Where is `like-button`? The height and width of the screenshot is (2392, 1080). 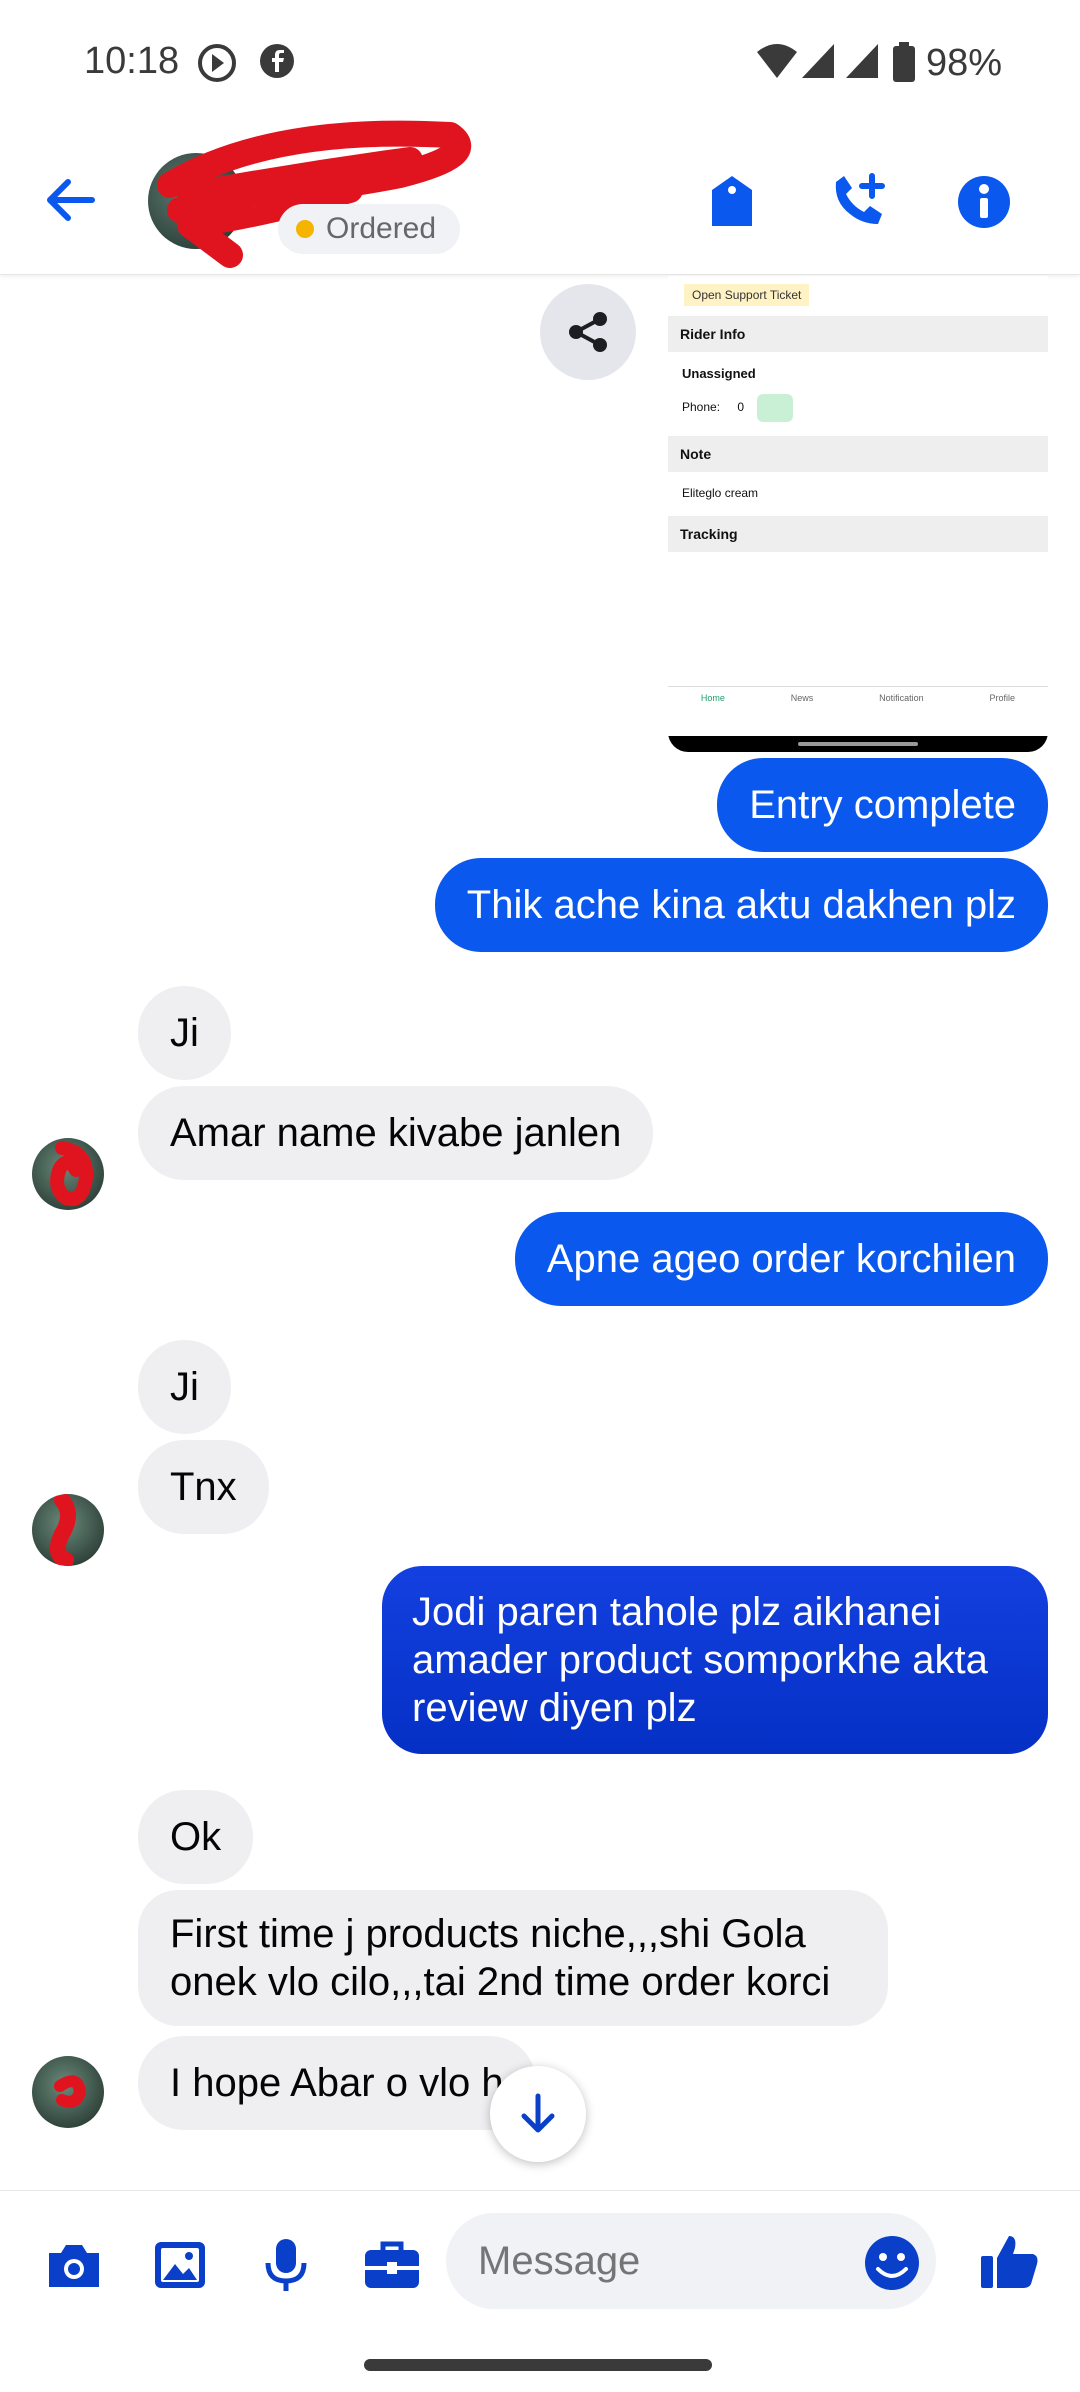 like-button is located at coordinates (1010, 2261).